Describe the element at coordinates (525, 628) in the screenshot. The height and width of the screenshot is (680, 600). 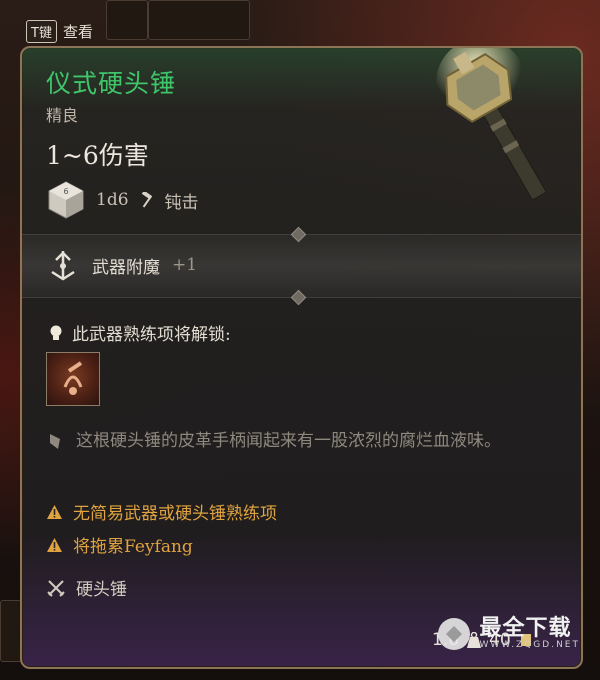
I see `watermark-title: 最全下载` at that location.